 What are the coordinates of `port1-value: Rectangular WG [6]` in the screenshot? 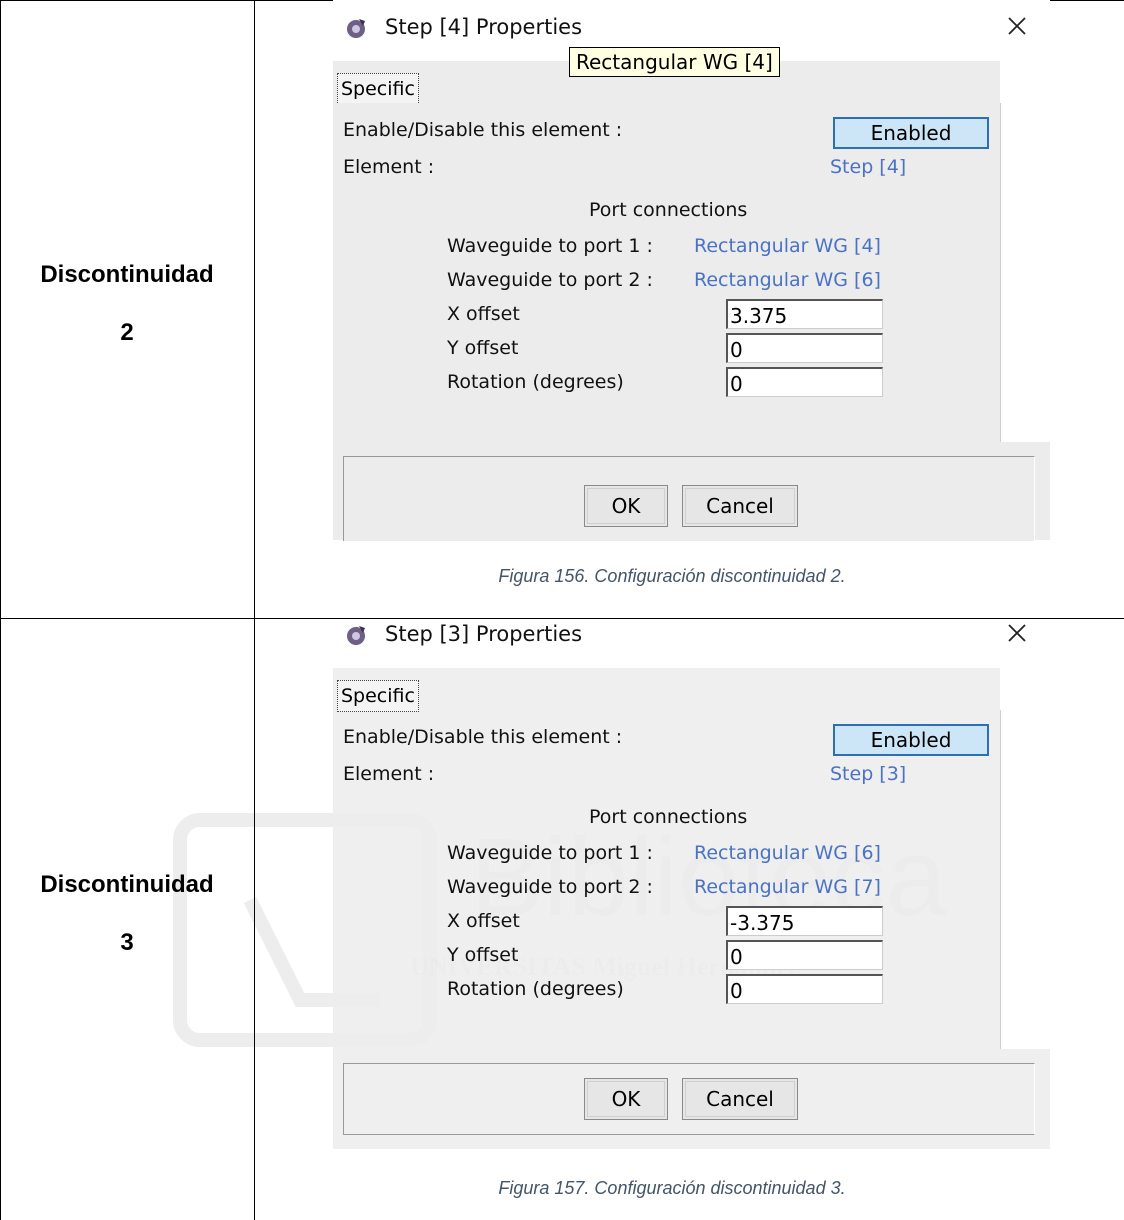 It's located at (787, 853).